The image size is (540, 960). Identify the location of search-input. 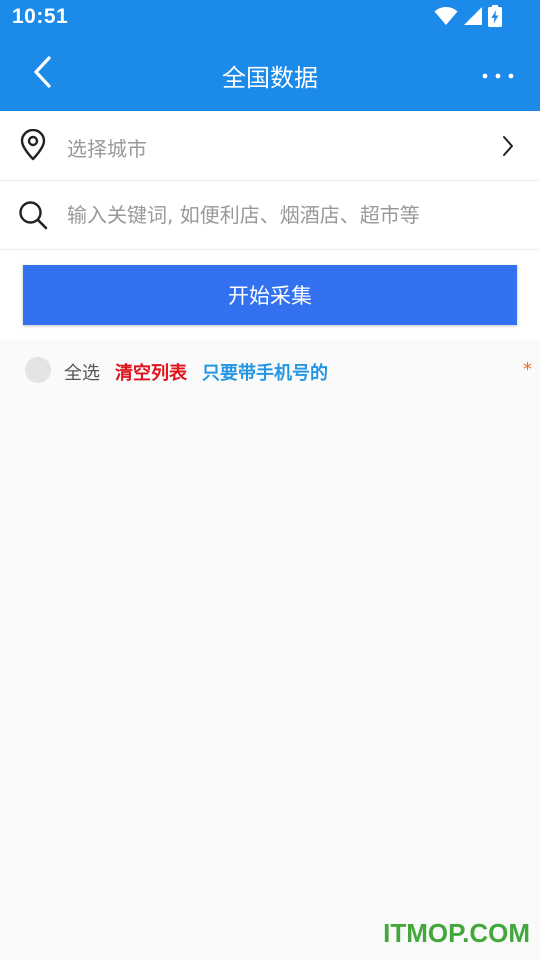
(292, 215).